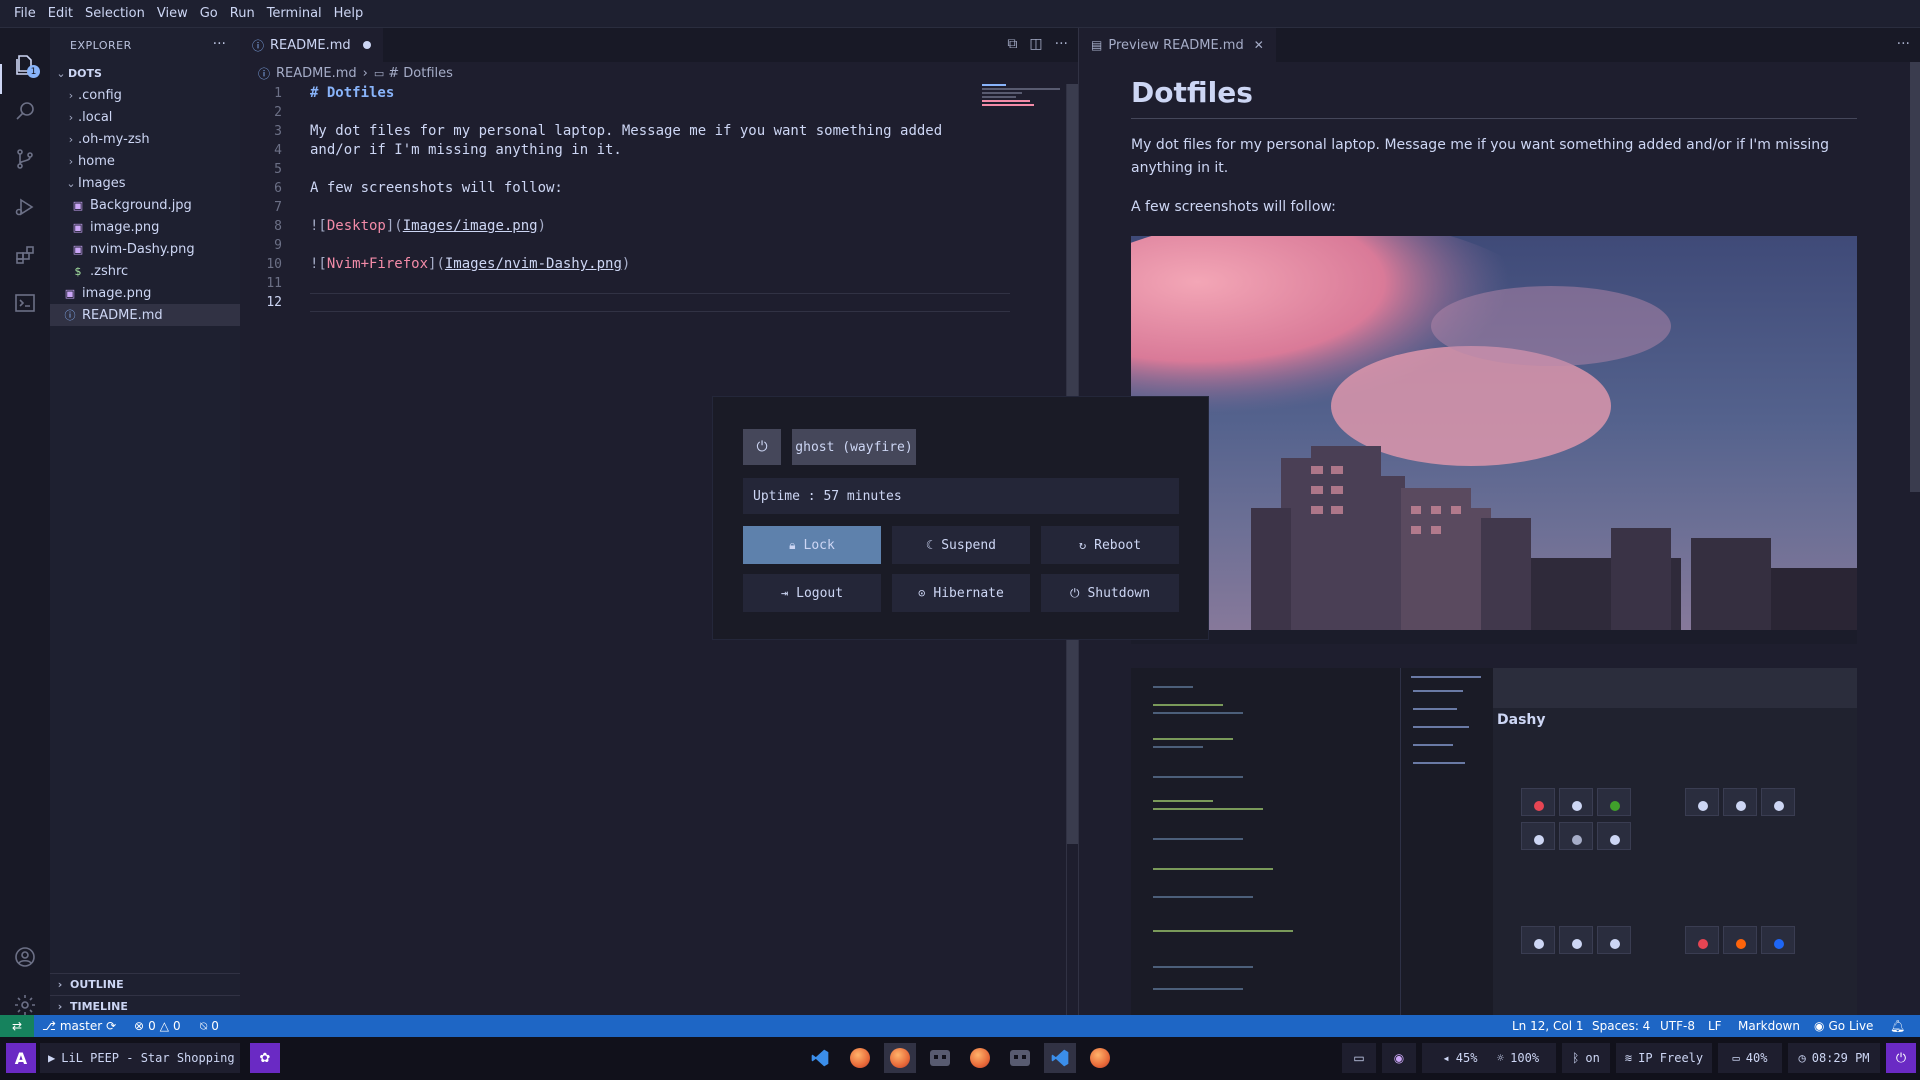 The image size is (1920, 1080). What do you see at coordinates (278, 188) in the screenshot?
I see `line-number: 6` at bounding box center [278, 188].